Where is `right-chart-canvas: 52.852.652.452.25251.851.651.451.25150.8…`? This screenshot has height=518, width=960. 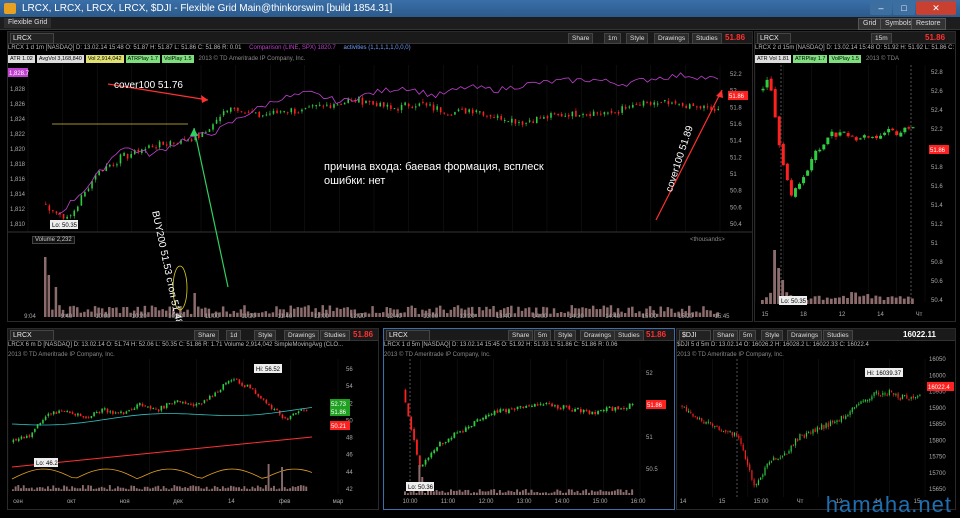 right-chart-canvas: 52.852.652.452.25251.851.651.451.25150.8… is located at coordinates (855, 176).